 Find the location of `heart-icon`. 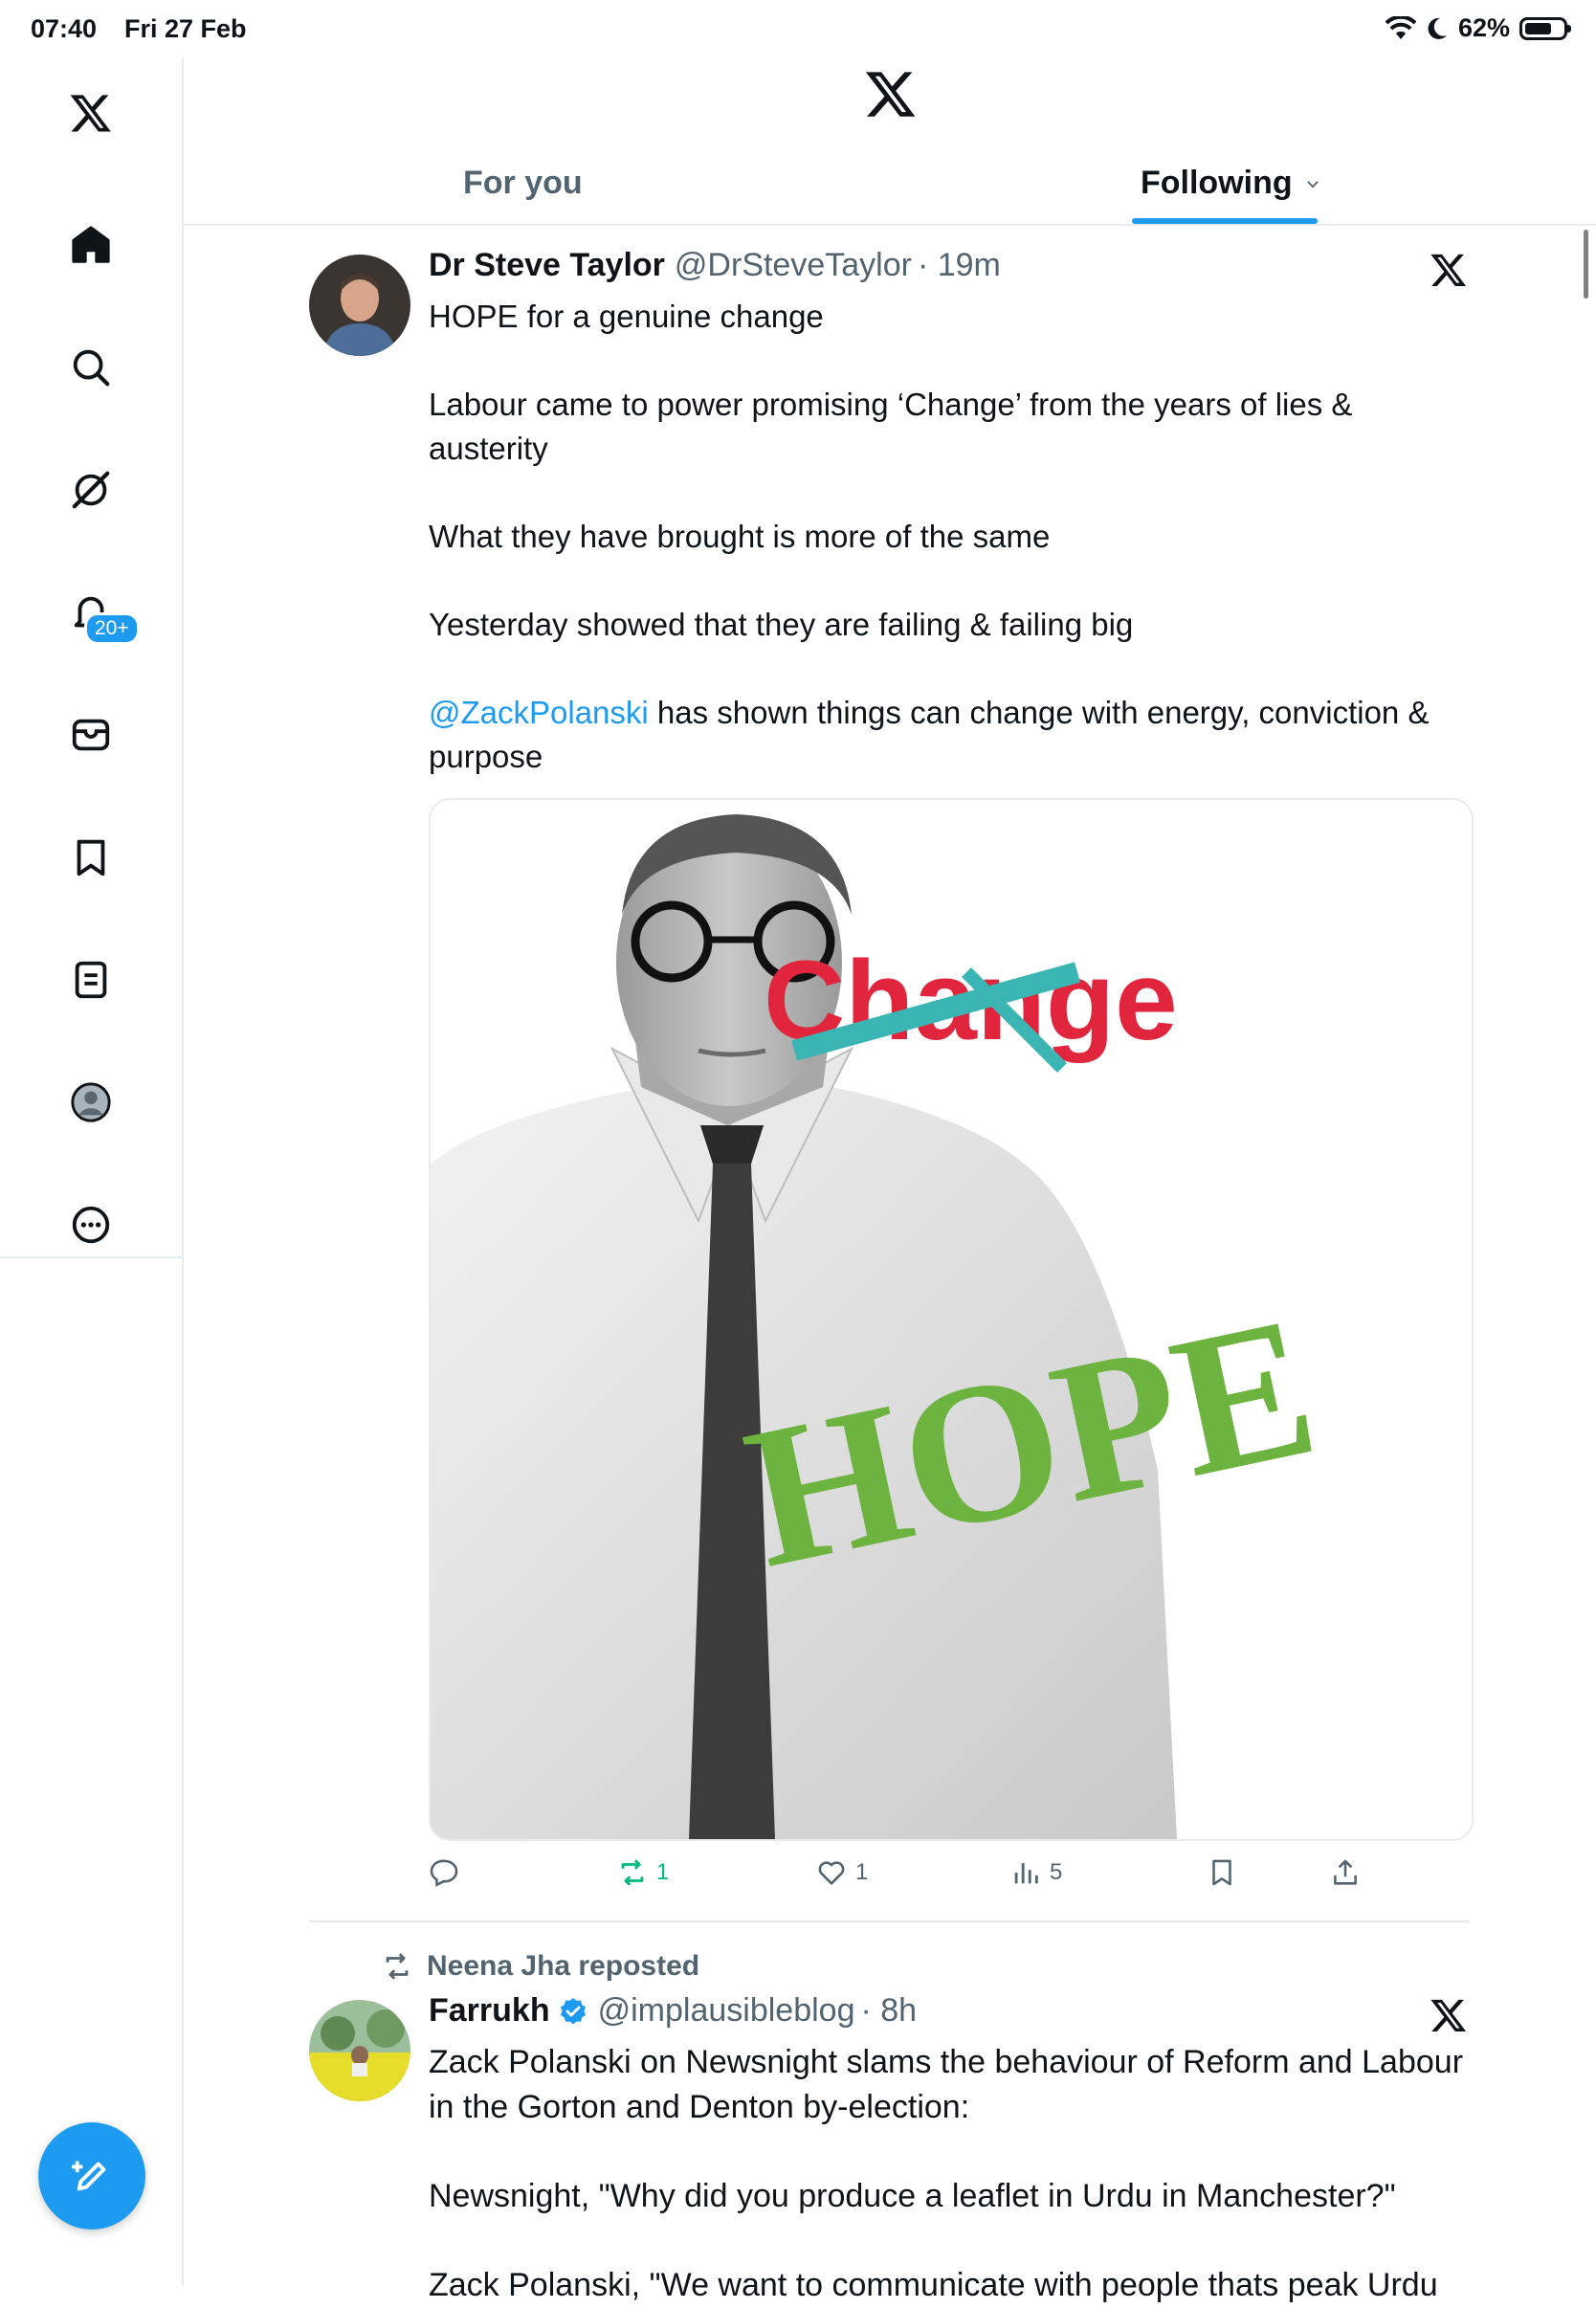

heart-icon is located at coordinates (832, 1873).